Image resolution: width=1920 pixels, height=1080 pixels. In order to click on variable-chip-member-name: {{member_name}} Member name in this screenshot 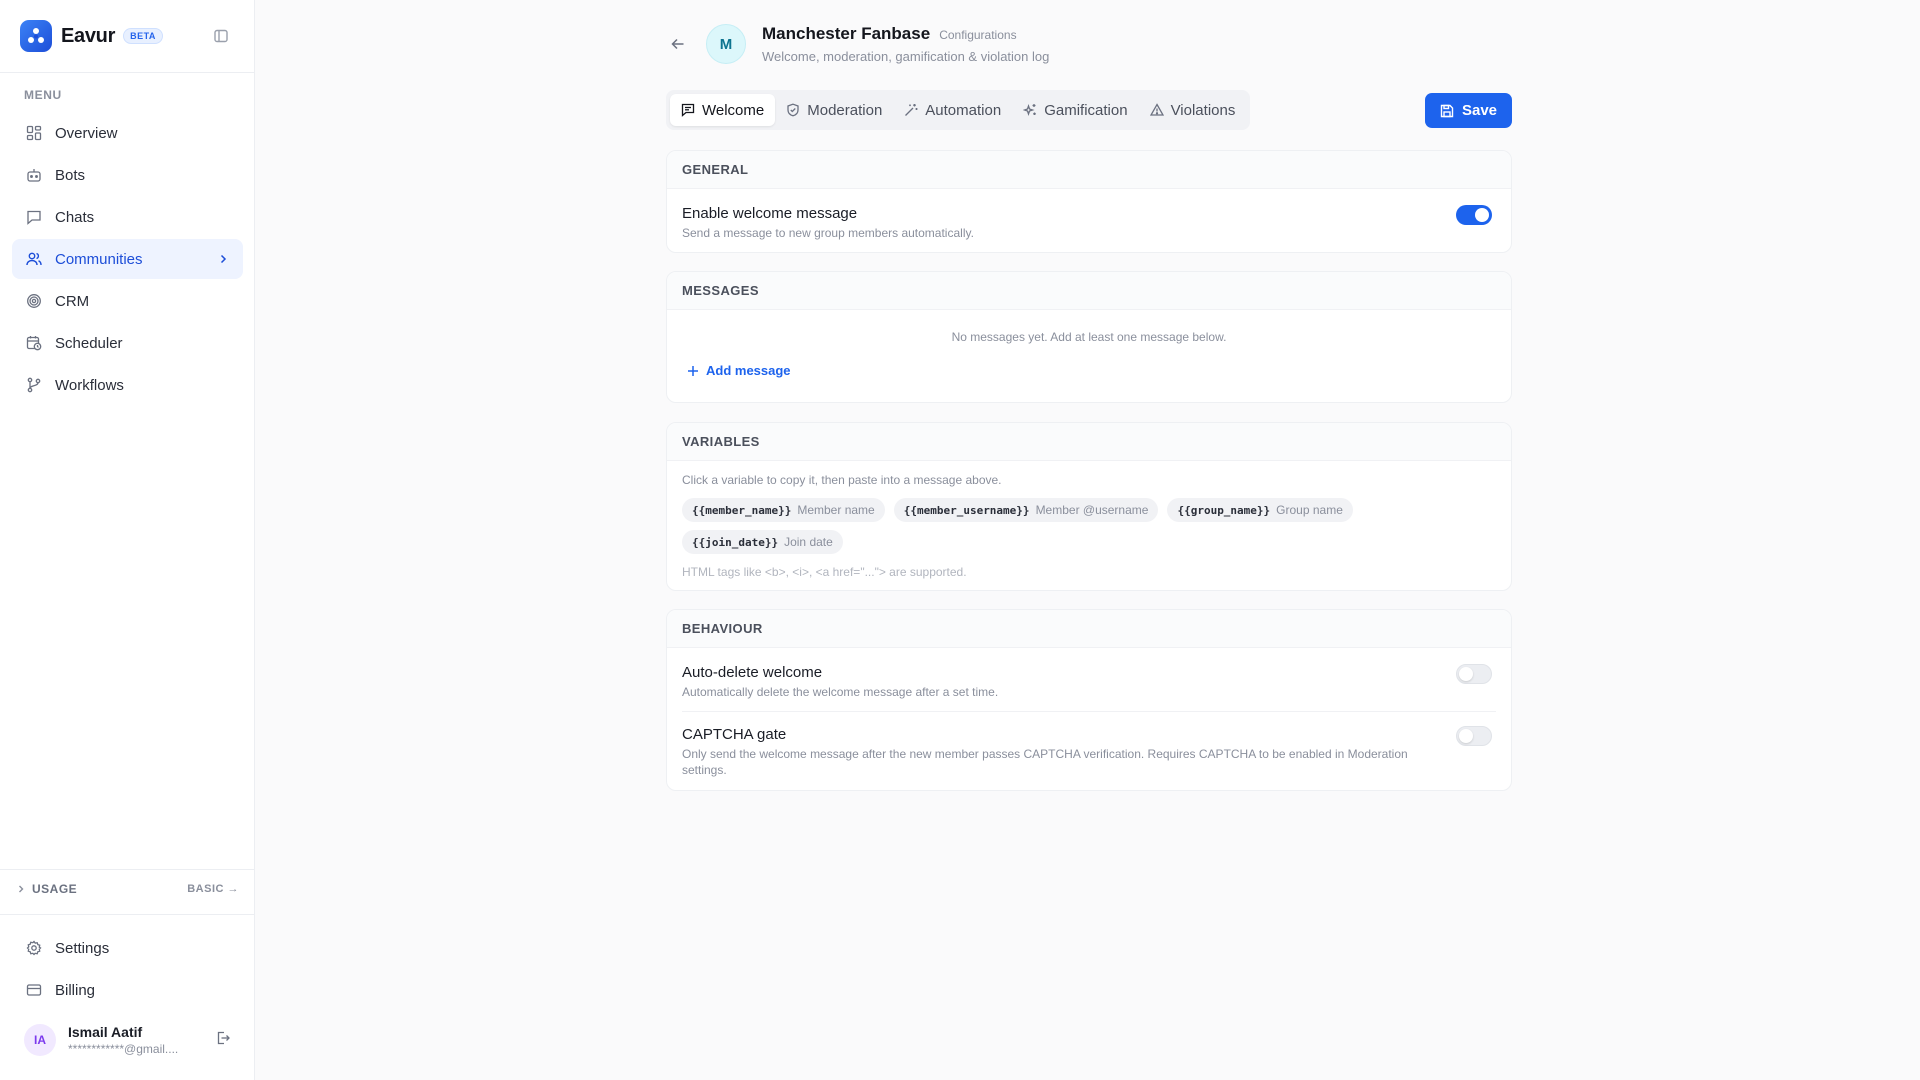, I will do `click(783, 510)`.